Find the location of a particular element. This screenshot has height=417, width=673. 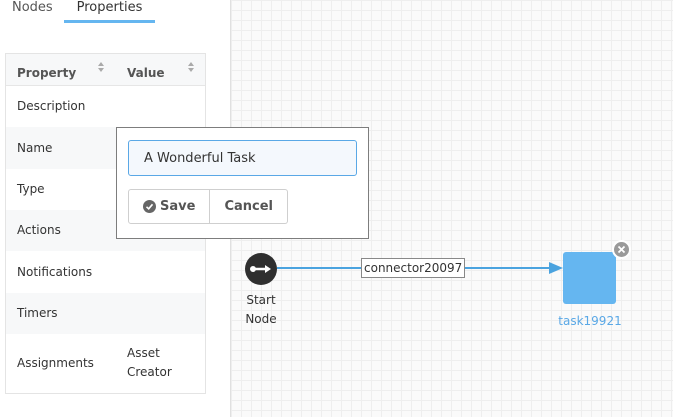

connector-label: connector20097 is located at coordinates (413, 268).